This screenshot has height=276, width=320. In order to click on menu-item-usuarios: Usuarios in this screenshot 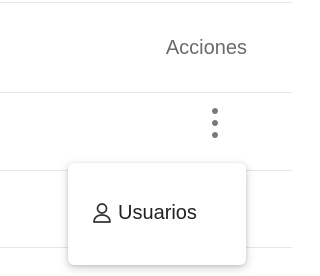, I will do `click(157, 213)`.